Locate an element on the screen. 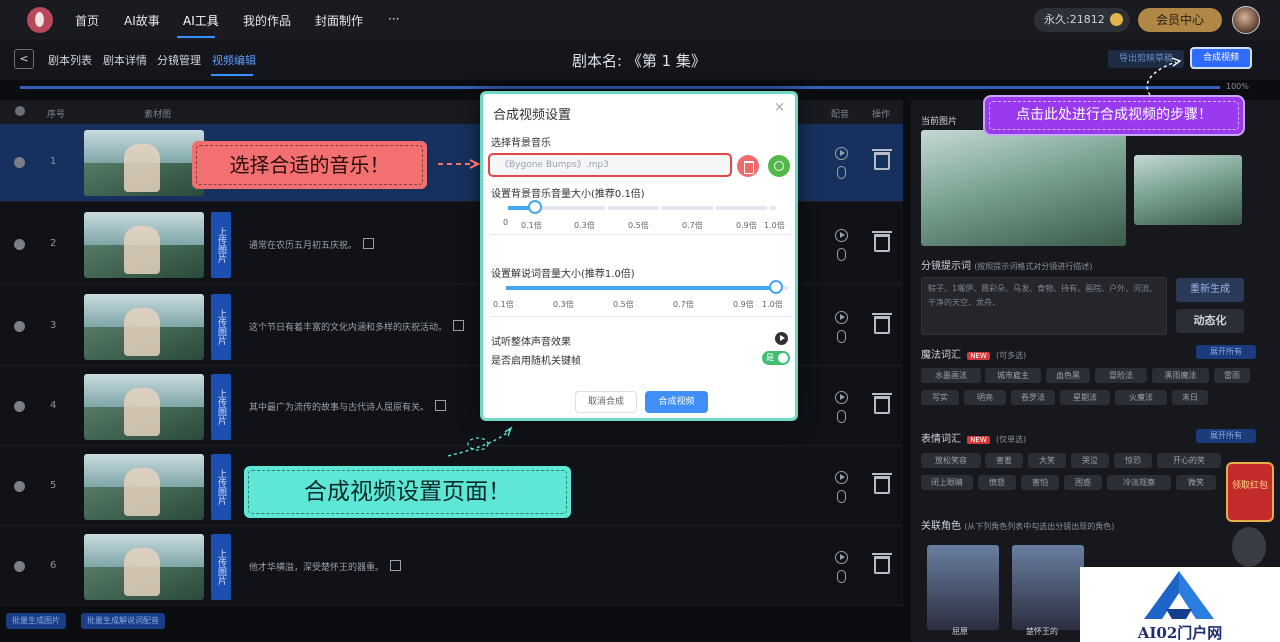 Image resolution: width=1280 pixels, height=642 pixels. emotion-chip: 困惑 is located at coordinates (1083, 482).